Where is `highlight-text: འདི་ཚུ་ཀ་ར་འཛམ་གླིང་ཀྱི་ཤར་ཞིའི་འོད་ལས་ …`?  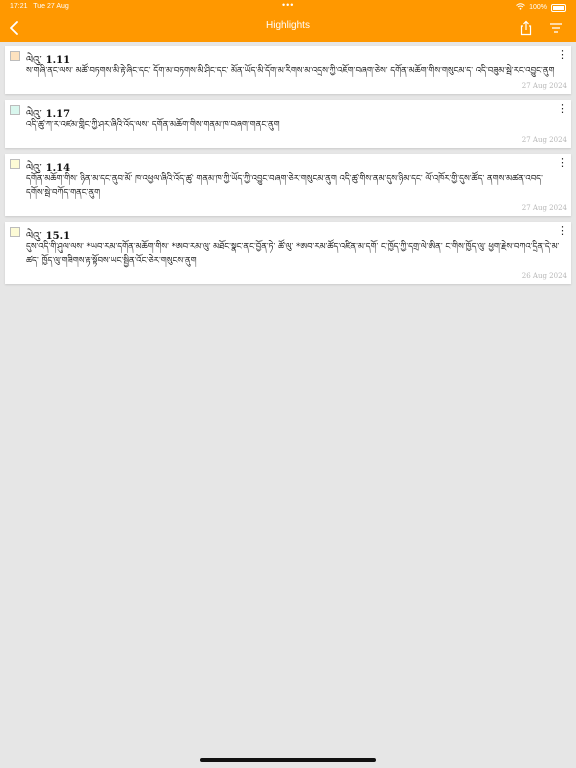
highlight-text: འདི་ཚུ་ཀ་ར་འཛམ་གླིང་ཀྱི་ཤར་ཞིའི་འོད་ལས་ … is located at coordinates (153, 125).